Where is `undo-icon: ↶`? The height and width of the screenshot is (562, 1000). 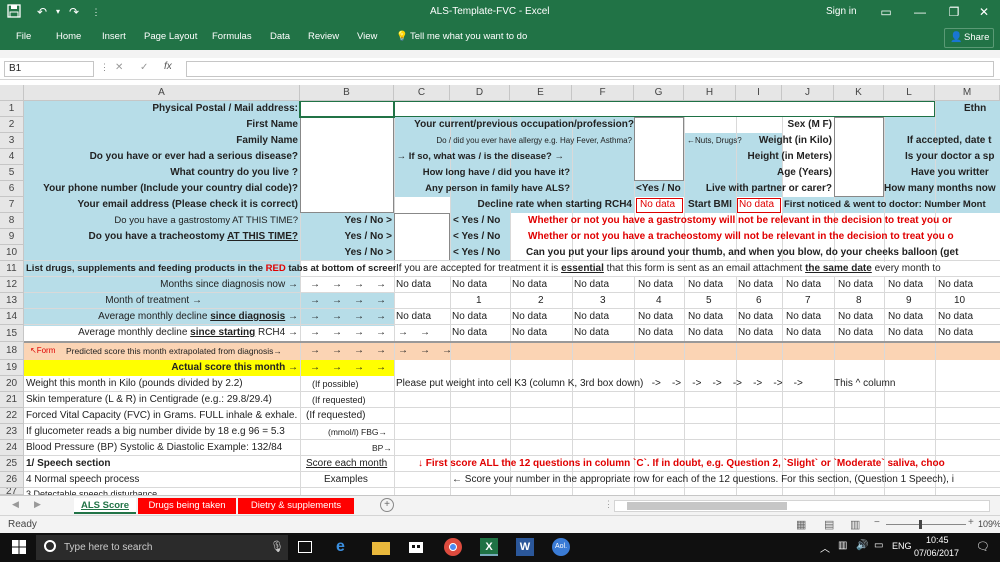 undo-icon: ↶ is located at coordinates (42, 12).